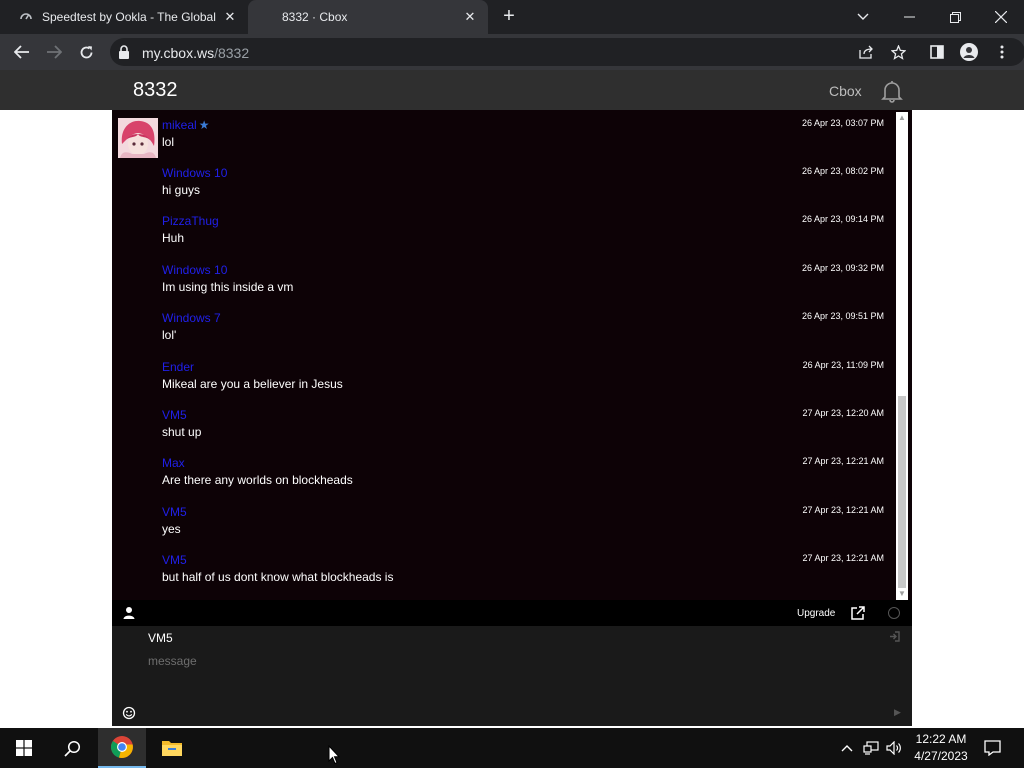  What do you see at coordinates (866, 52) in the screenshot?
I see `share-icon` at bounding box center [866, 52].